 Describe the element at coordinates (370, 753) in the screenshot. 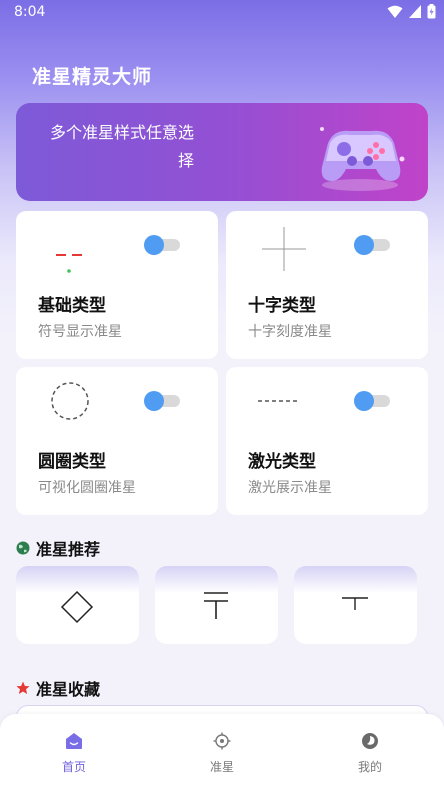

I see `nav-profile: 我的` at that location.